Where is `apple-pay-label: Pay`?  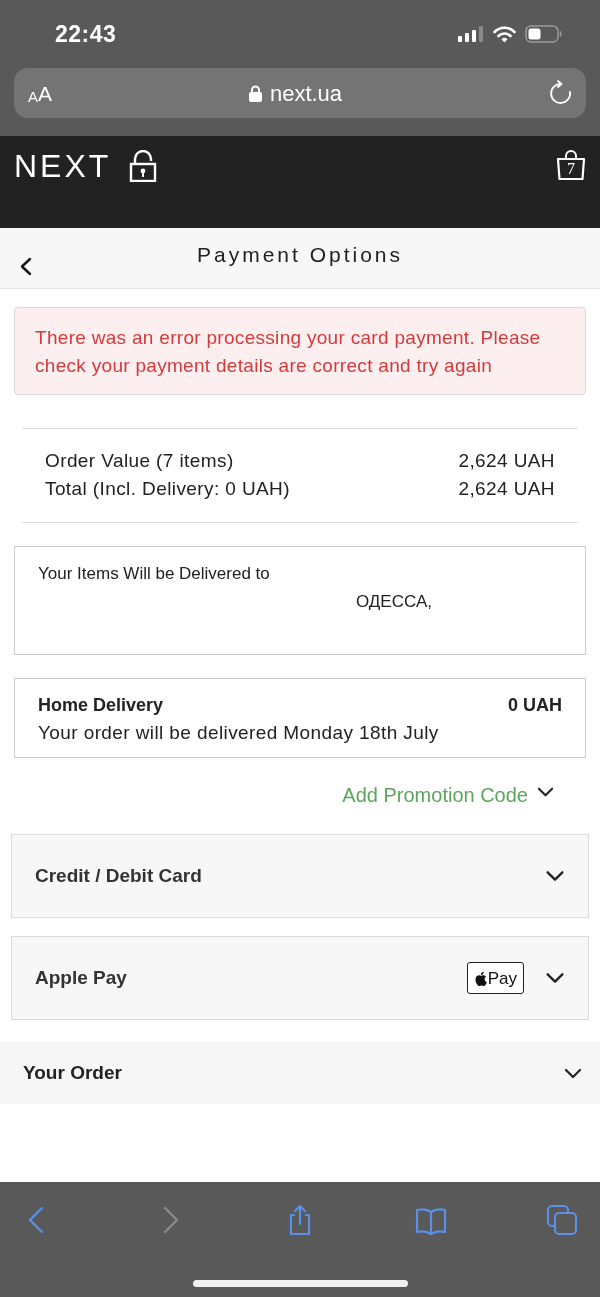
apple-pay-label: Pay is located at coordinates (502, 978).